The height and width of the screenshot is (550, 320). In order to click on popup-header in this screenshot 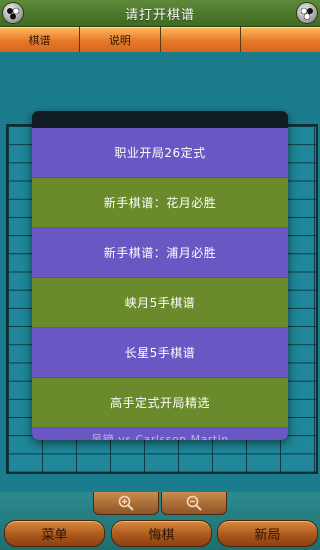, I will do `click(160, 119)`.